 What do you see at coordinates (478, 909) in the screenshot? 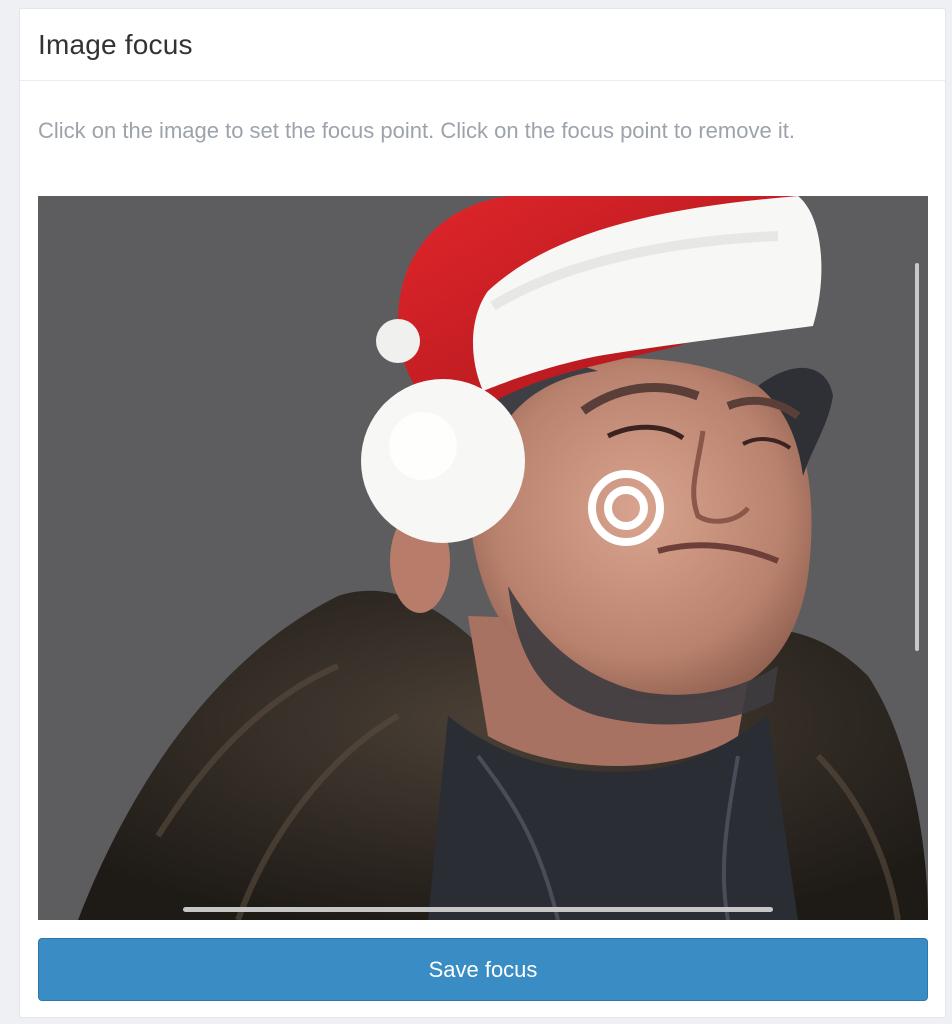
I see `horizontal-scrollbar` at bounding box center [478, 909].